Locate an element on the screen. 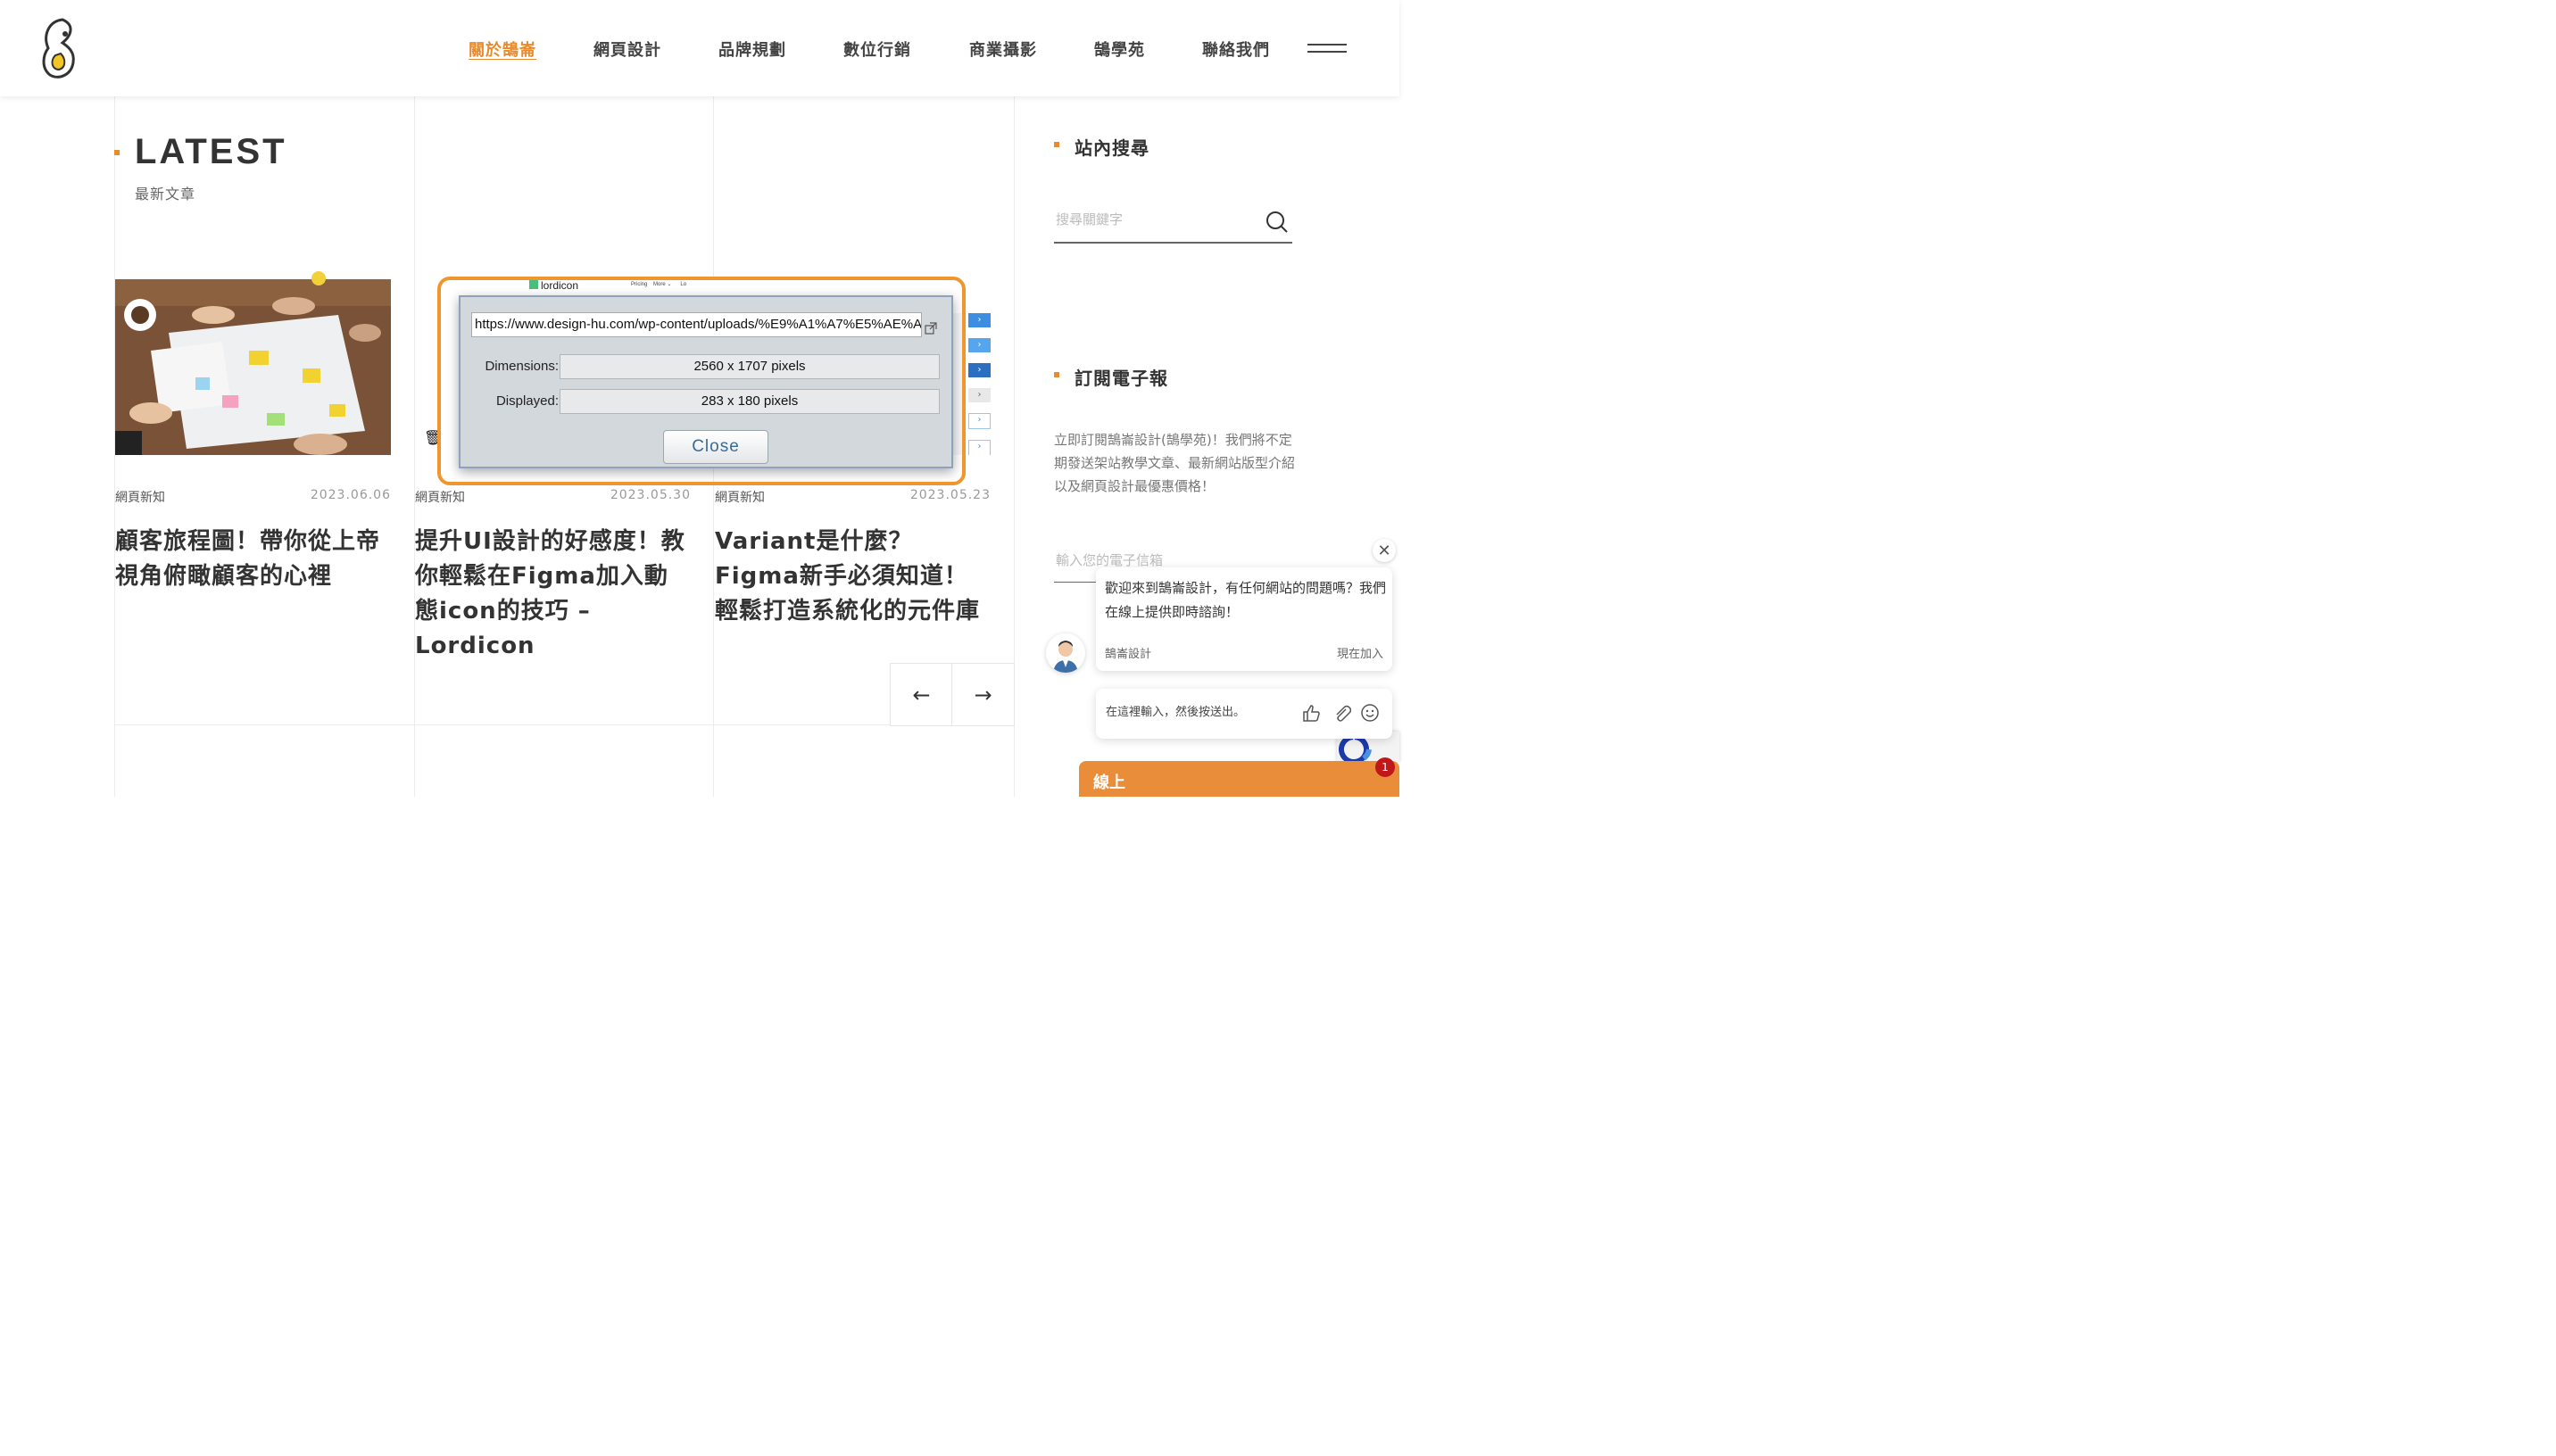  arrow-left-icon: ← is located at coordinates (922, 695).